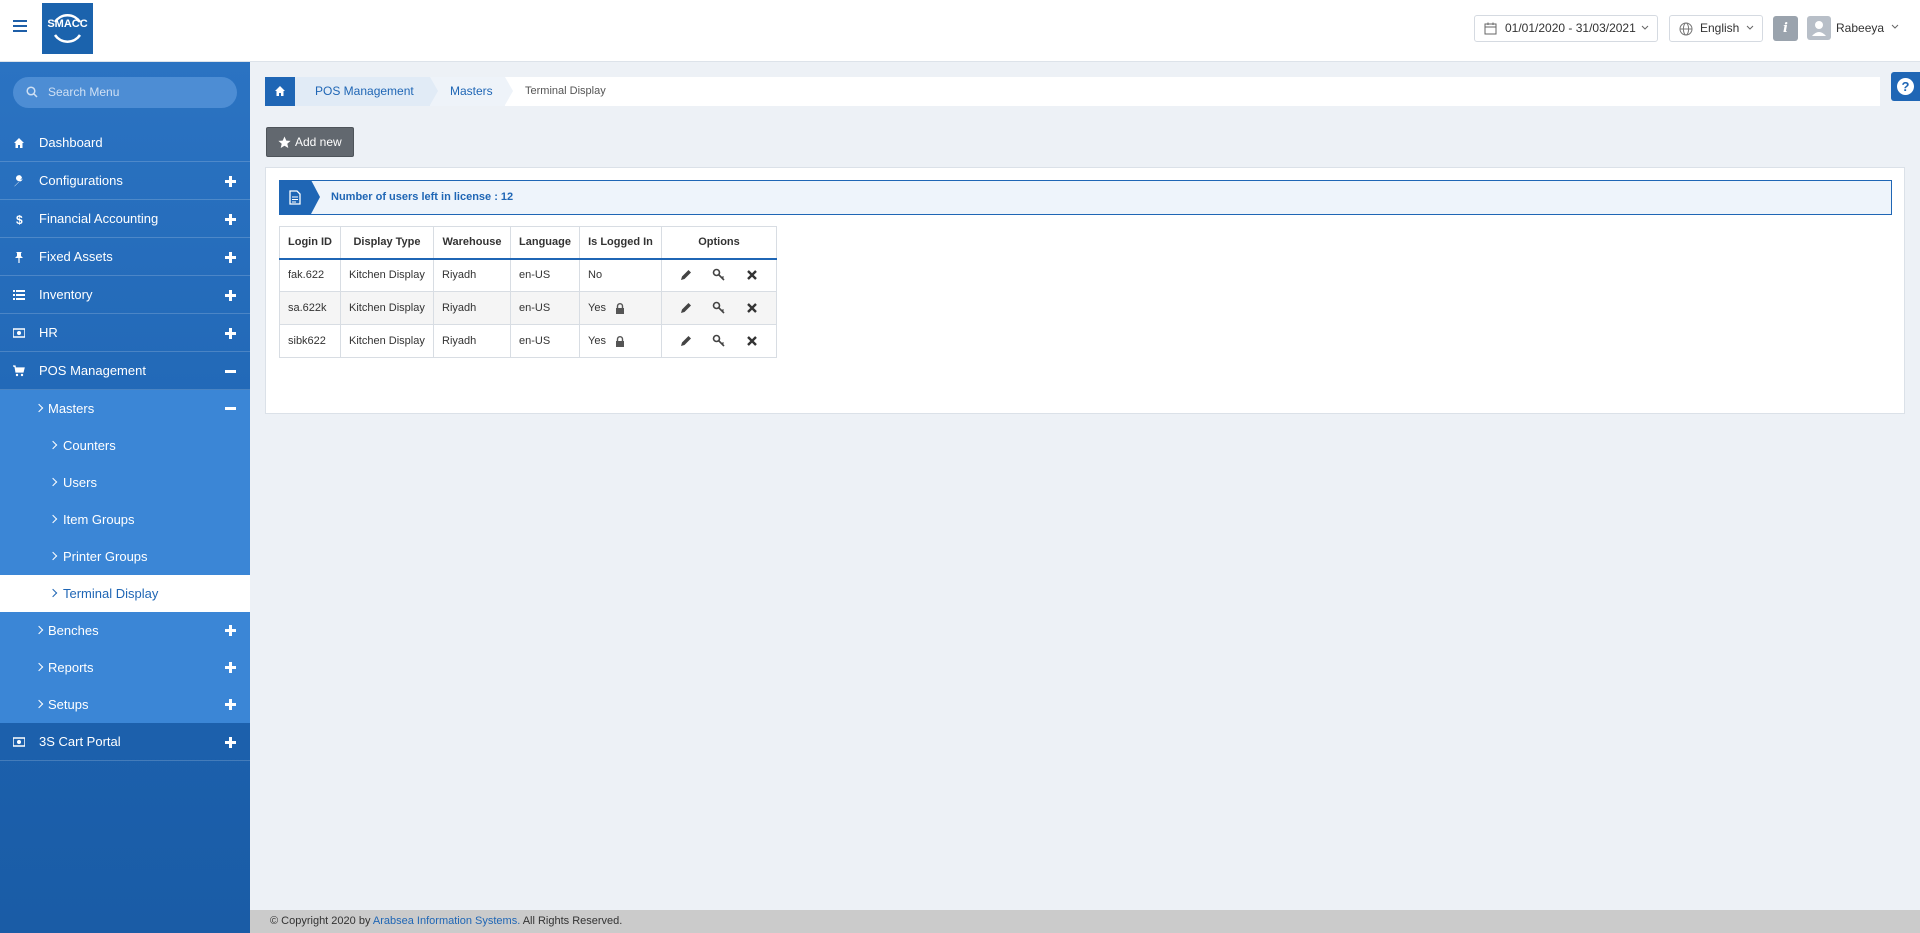  What do you see at coordinates (68, 704) in the screenshot?
I see `sidebar-item-label: Setups` at bounding box center [68, 704].